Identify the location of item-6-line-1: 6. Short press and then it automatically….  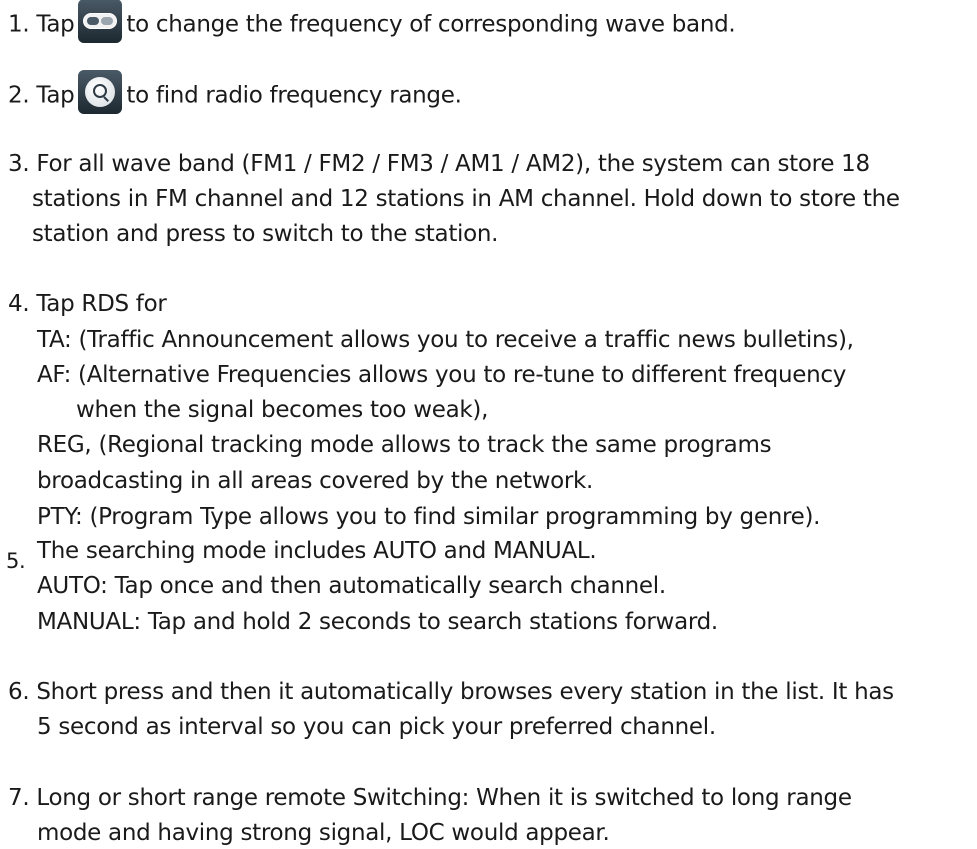
(451, 692).